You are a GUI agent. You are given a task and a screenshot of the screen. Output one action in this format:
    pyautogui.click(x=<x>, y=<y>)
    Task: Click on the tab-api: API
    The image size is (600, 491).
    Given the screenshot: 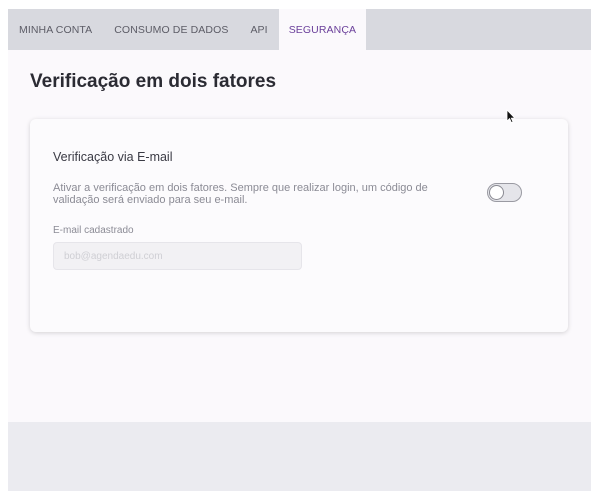 What is the action you would take?
    pyautogui.click(x=258, y=29)
    